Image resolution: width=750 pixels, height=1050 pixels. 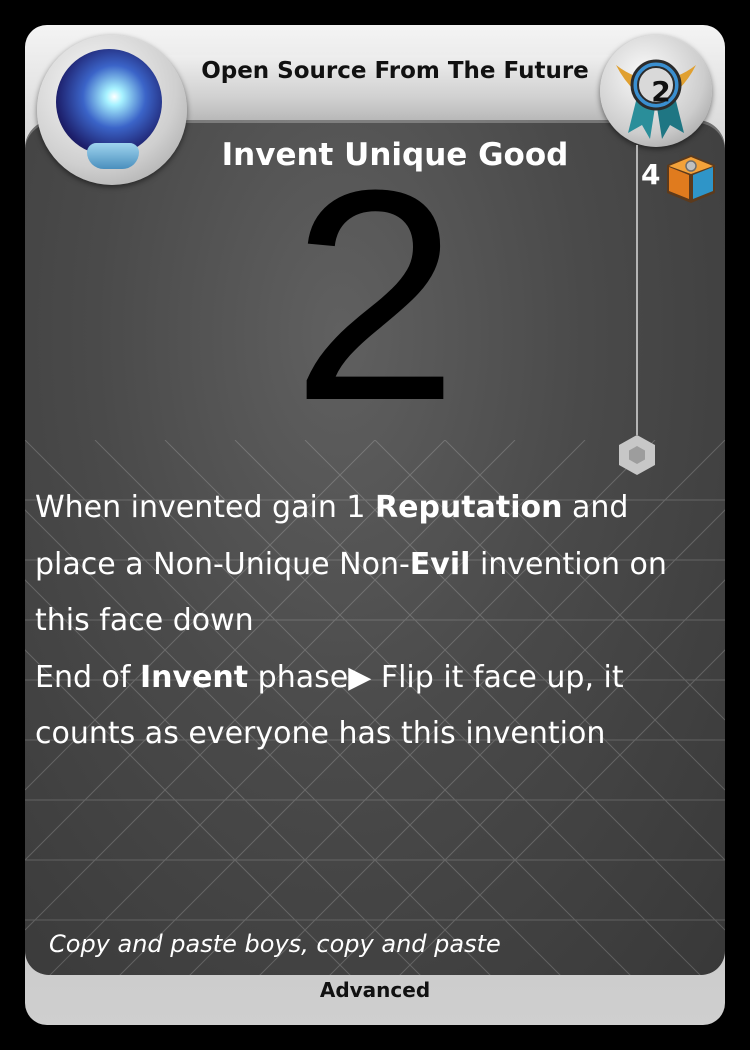 I want to click on arrow-icon: ▶, so click(x=360, y=677).